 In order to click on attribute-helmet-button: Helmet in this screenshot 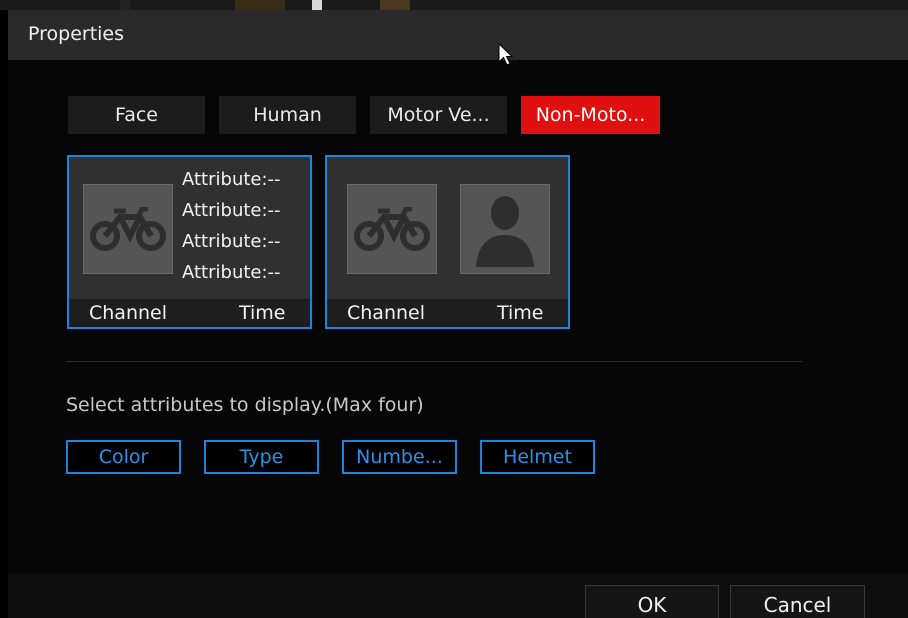, I will do `click(537, 457)`.